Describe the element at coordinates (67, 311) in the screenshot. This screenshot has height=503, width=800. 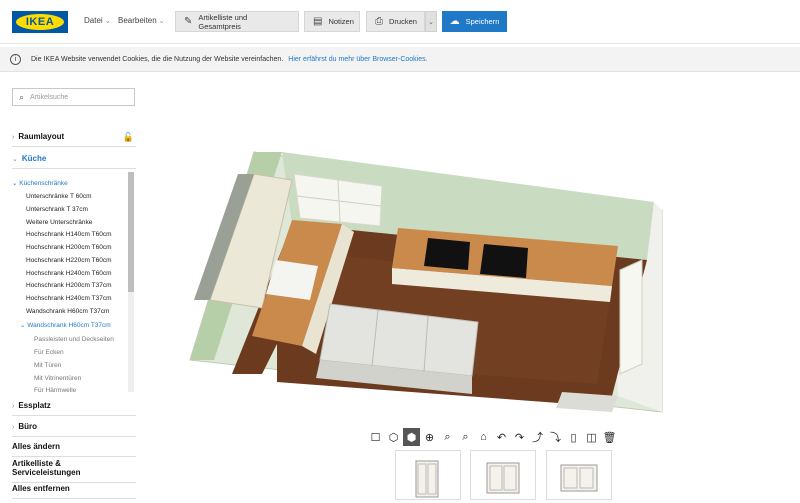
I see `list-item: Wandschrank H60cm T37cm` at that location.